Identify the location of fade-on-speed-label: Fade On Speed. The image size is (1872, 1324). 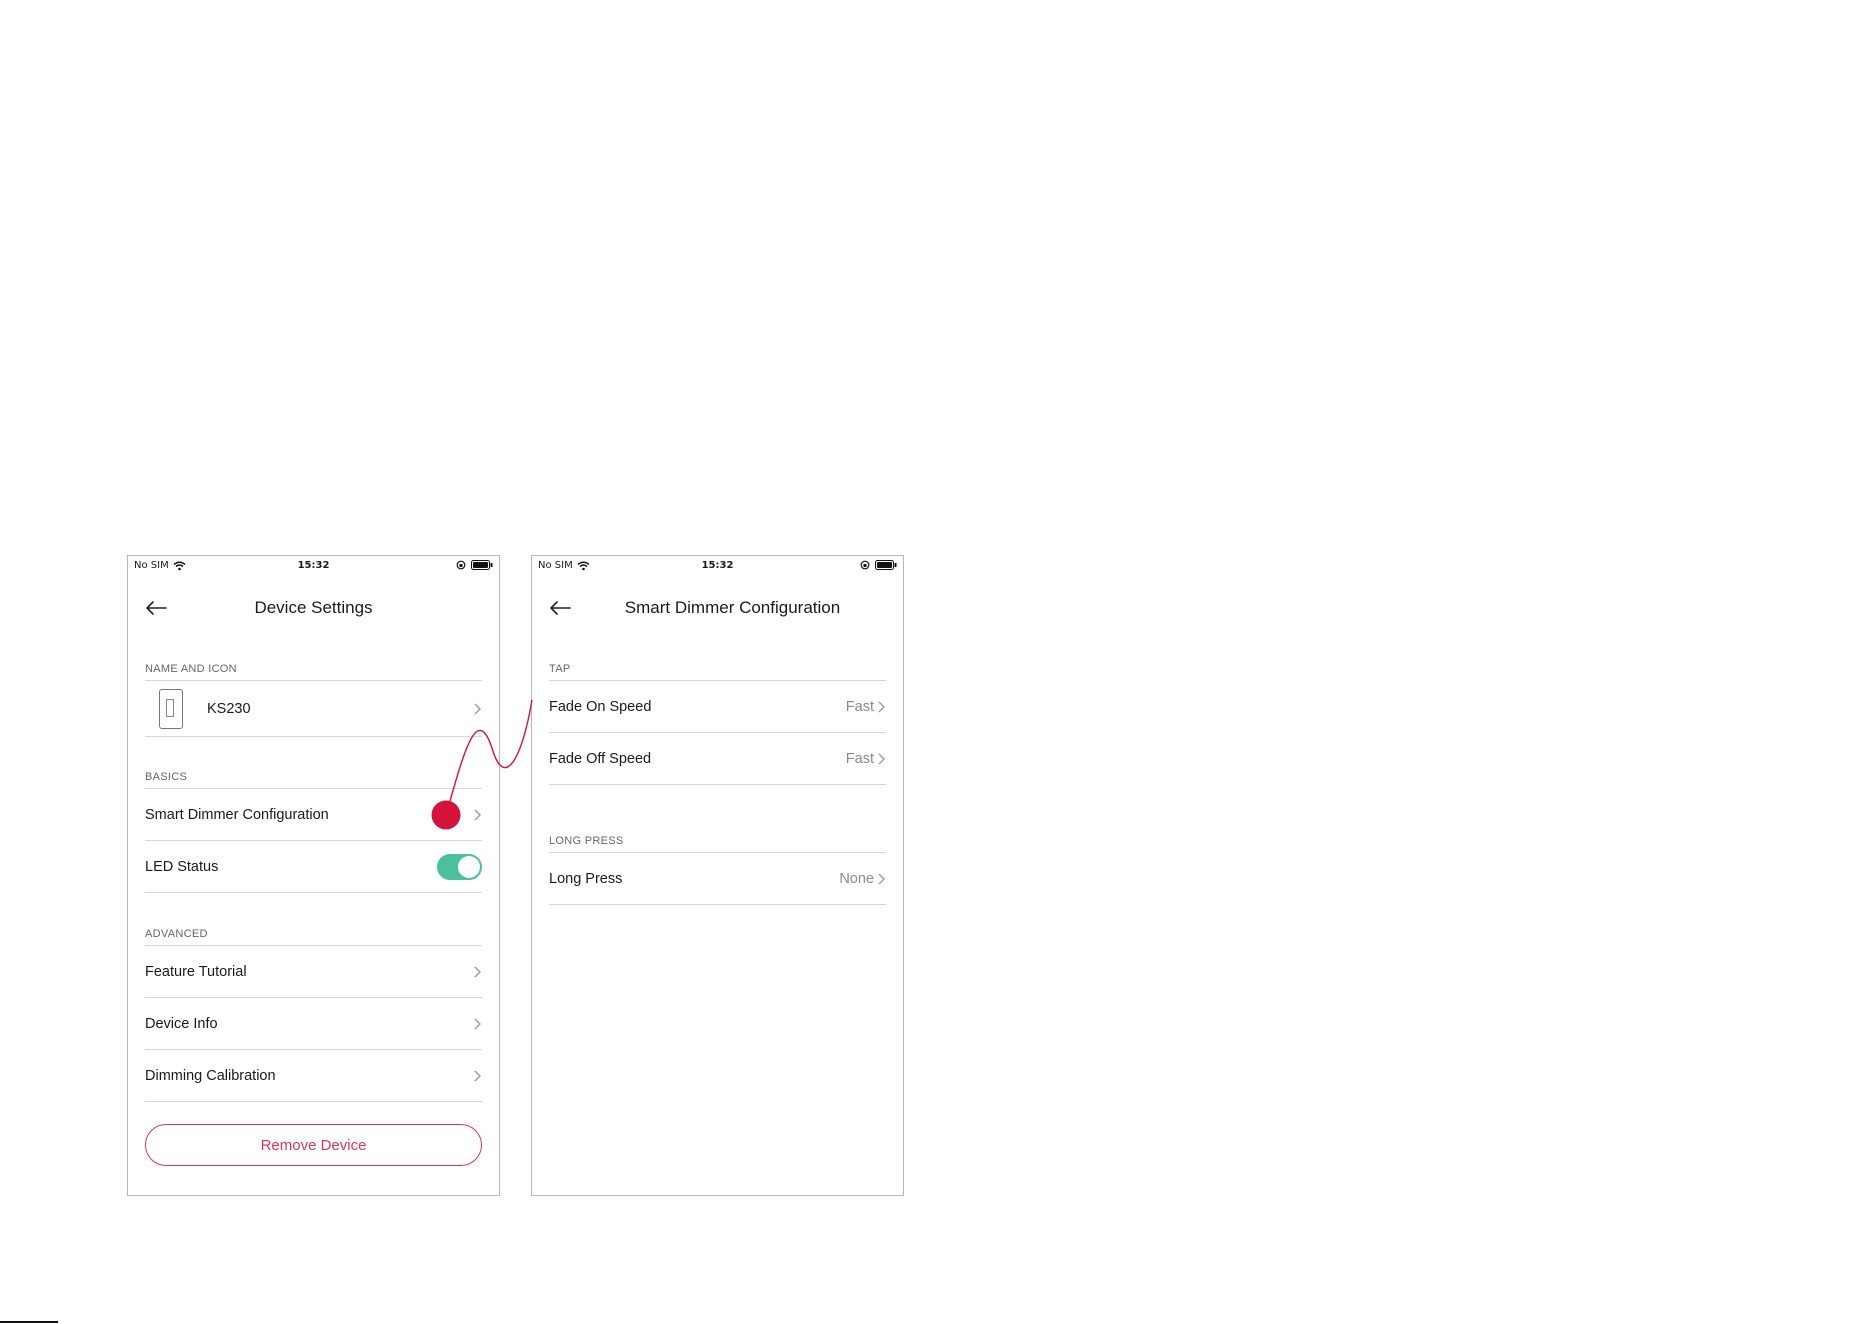
(600, 706).